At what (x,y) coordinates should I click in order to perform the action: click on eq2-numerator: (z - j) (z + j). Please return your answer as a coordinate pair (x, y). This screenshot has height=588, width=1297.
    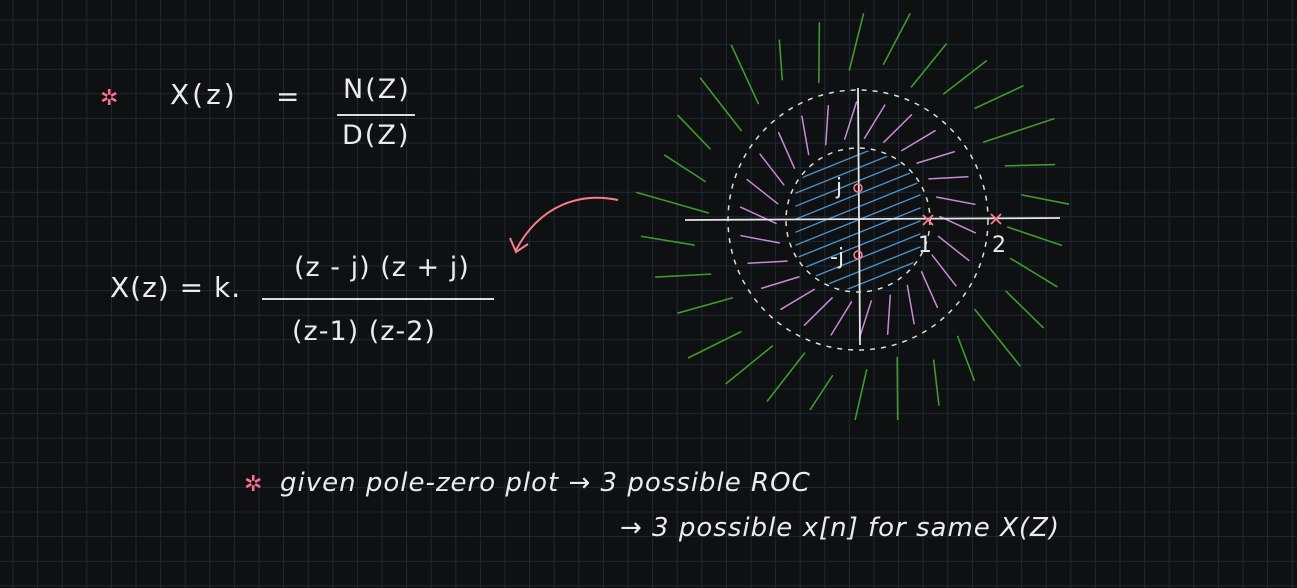
    Looking at the image, I should click on (382, 267).